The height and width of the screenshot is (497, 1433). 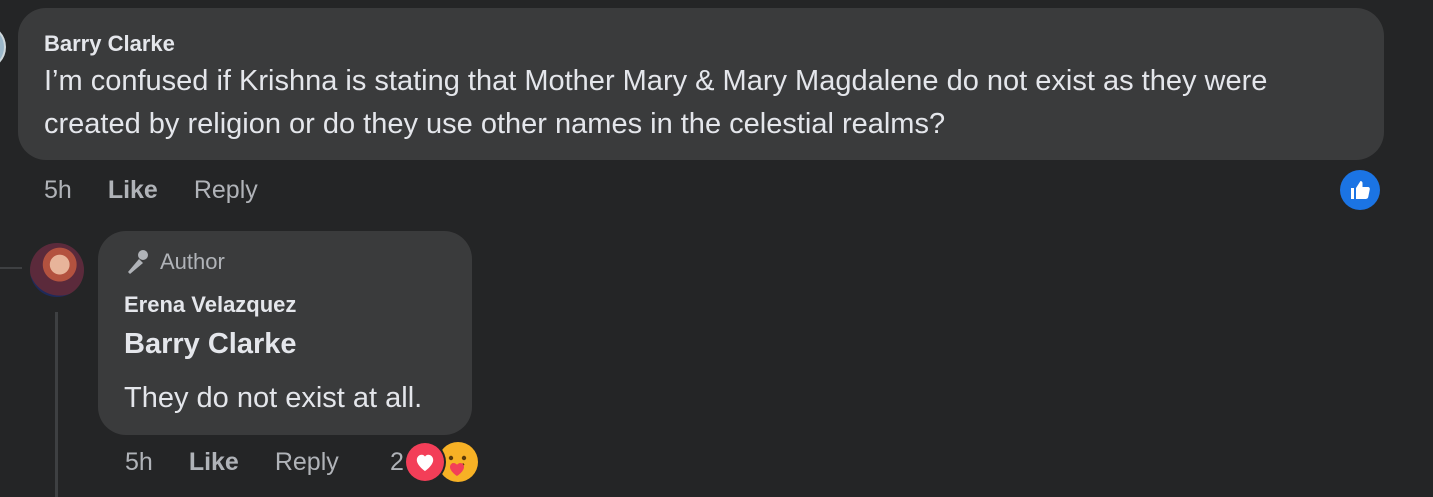 I want to click on like-icon, so click(x=1360, y=190).